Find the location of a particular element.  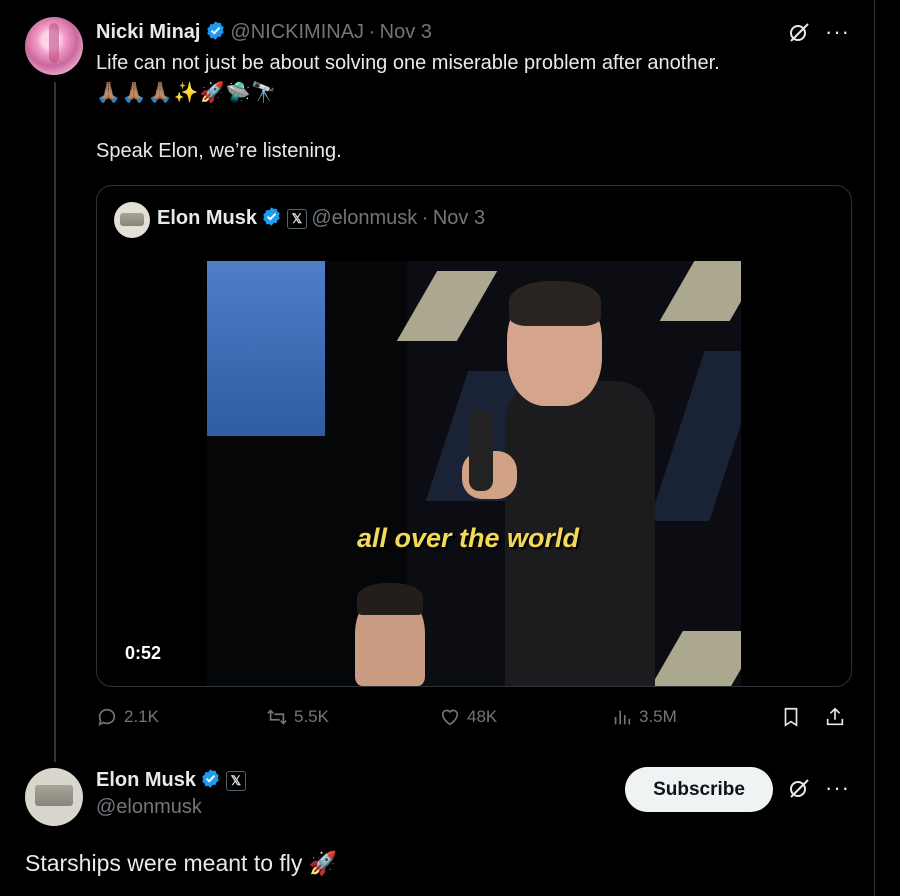

tweet-date: Nov 3 is located at coordinates (406, 32).